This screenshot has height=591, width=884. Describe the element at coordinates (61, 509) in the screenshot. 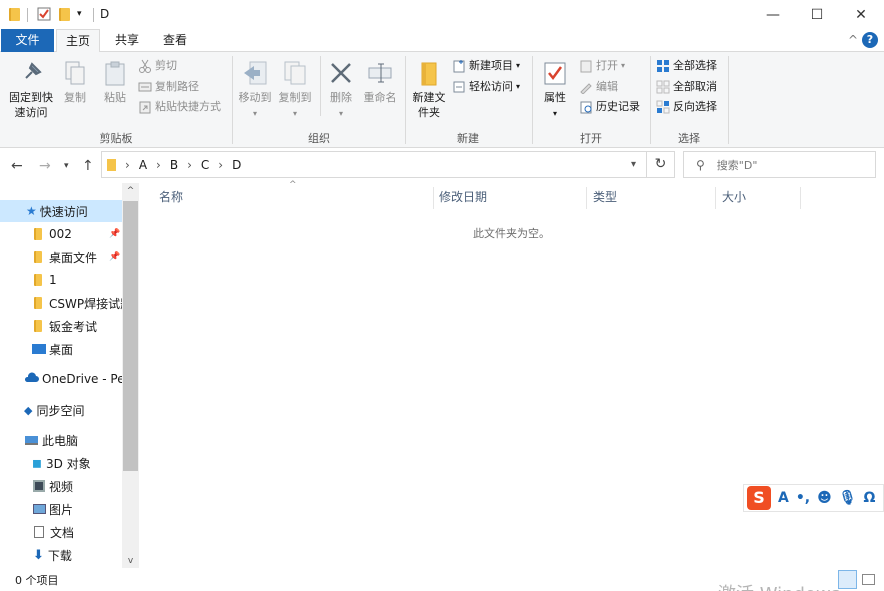

I see `nav-pictures: 图片` at that location.